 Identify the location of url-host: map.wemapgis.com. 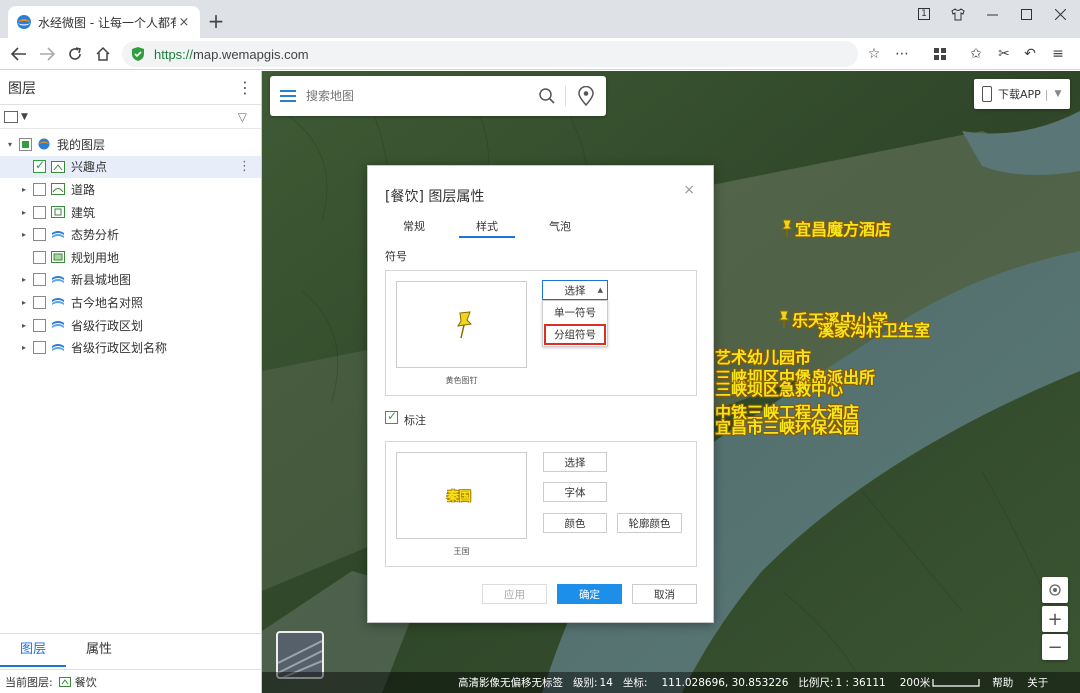
(251, 54).